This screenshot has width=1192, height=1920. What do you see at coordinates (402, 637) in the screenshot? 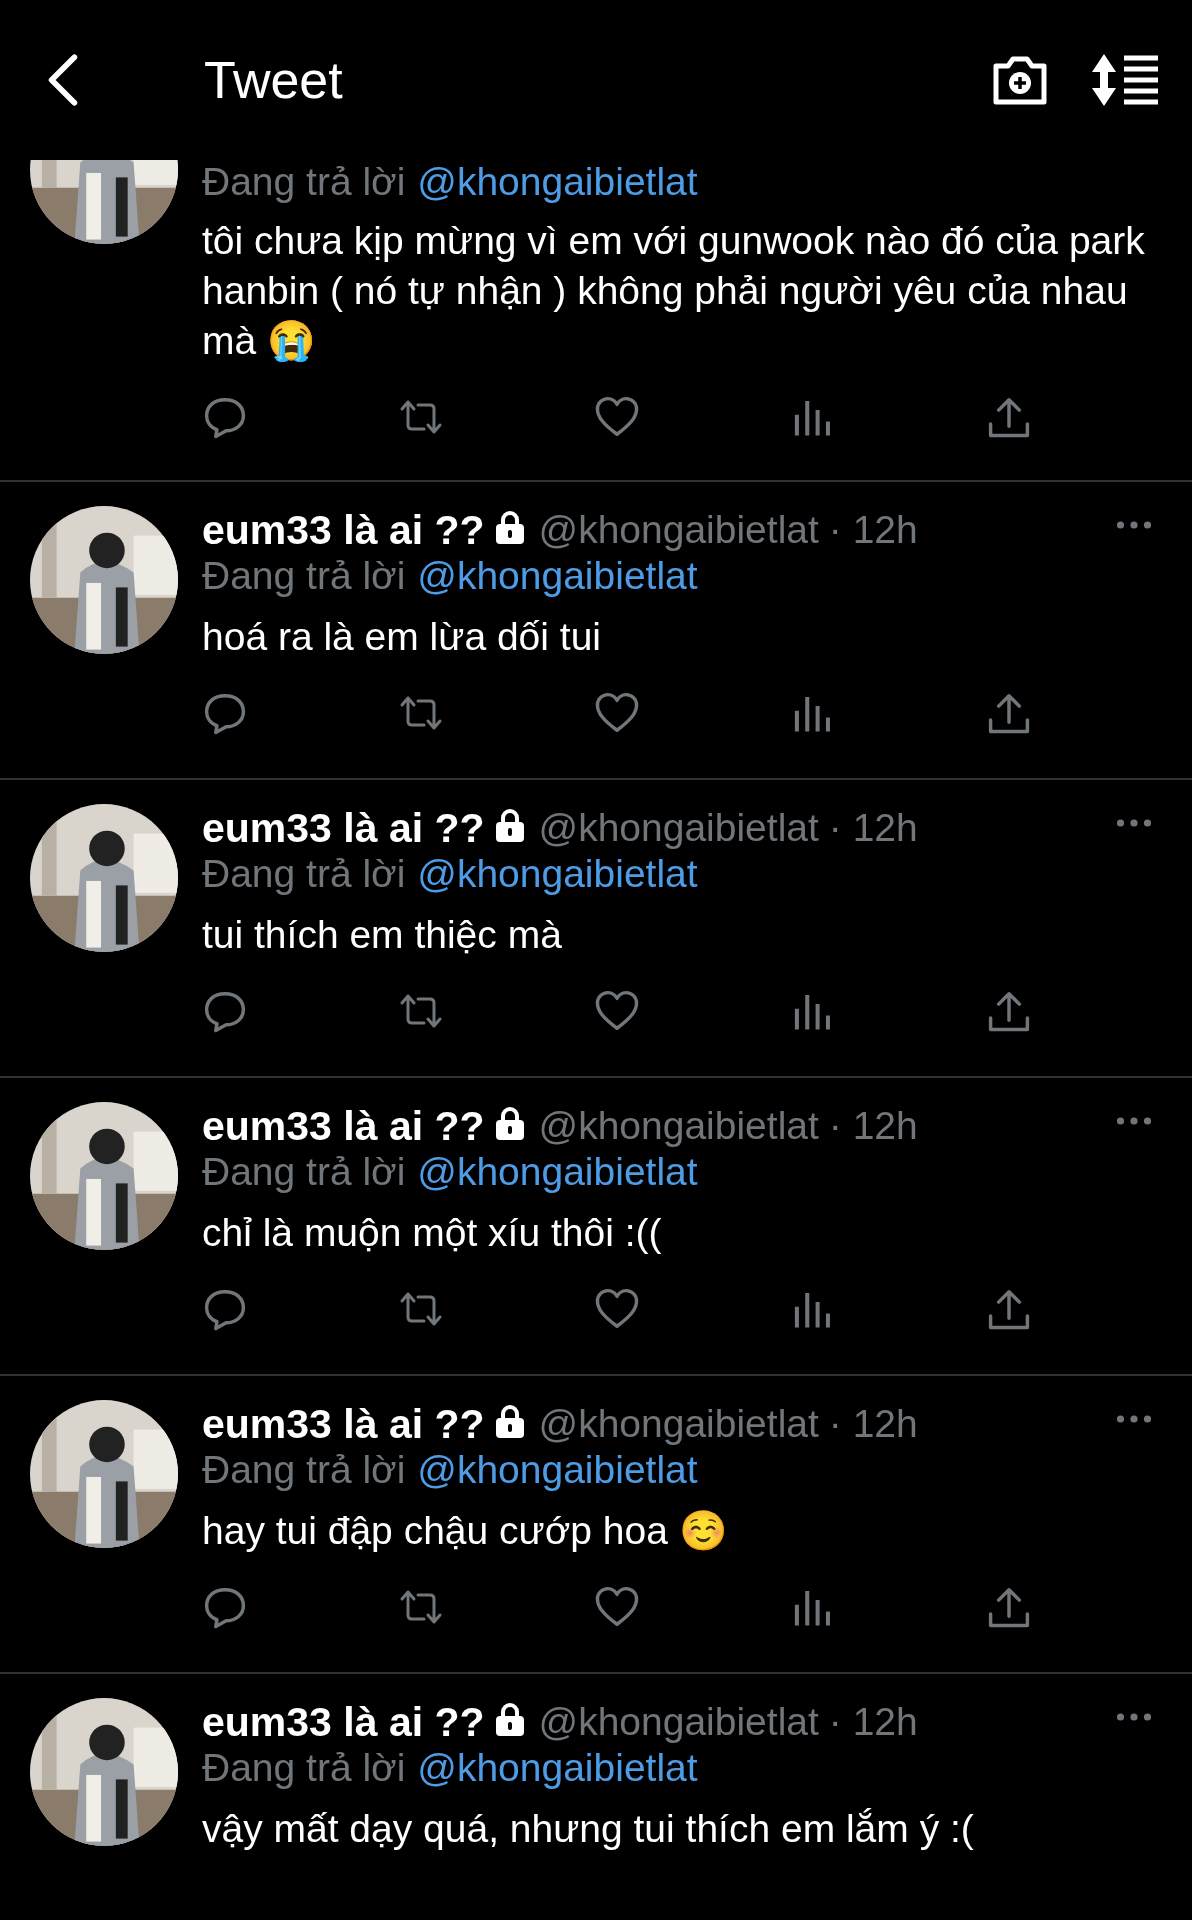
I see `tweet-text: hoá ra là em lừa dối tui` at bounding box center [402, 637].